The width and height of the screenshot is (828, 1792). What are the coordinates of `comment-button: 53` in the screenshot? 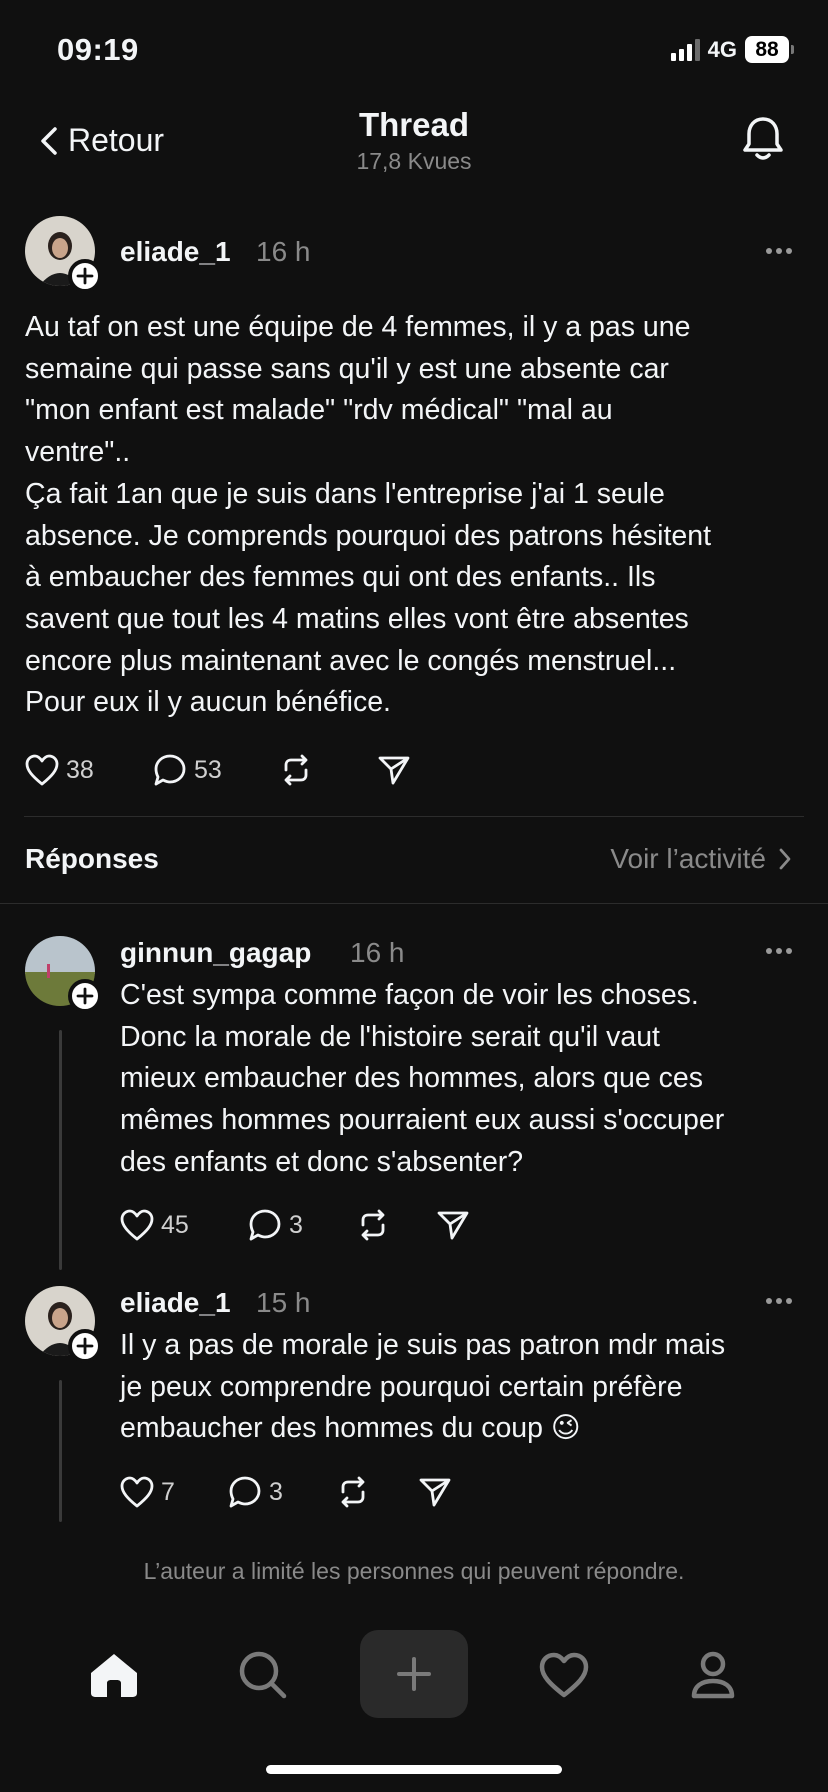 It's located at (215, 770).